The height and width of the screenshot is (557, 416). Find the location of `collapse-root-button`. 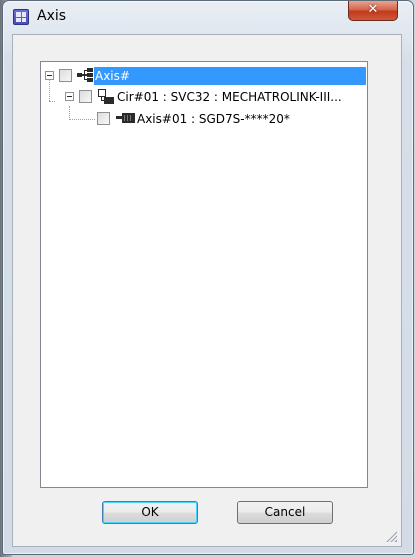

collapse-root-button is located at coordinates (49, 75).